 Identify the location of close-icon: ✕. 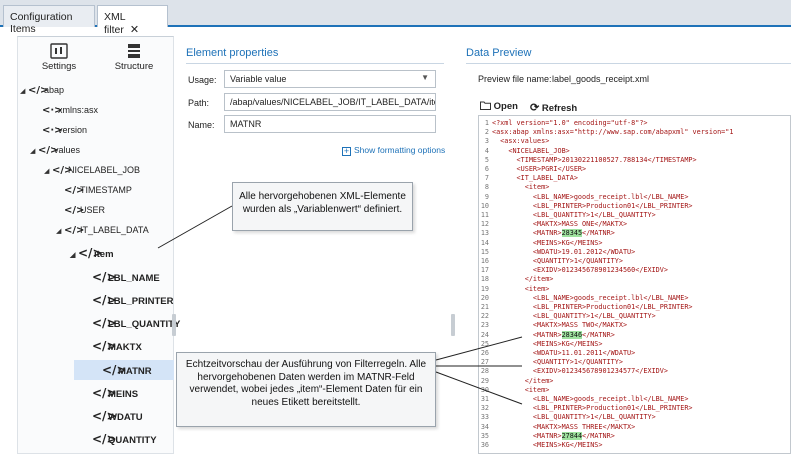
(134, 30).